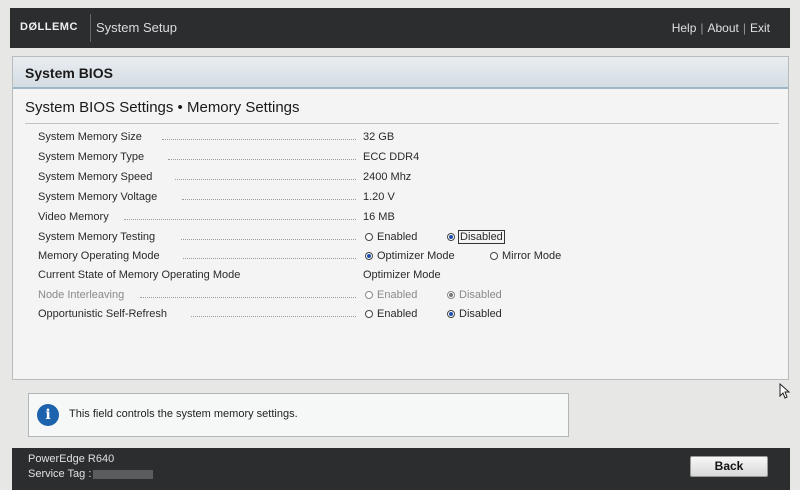  Describe the element at coordinates (91, 157) in the screenshot. I see `setting-label: System Memory Type` at that location.